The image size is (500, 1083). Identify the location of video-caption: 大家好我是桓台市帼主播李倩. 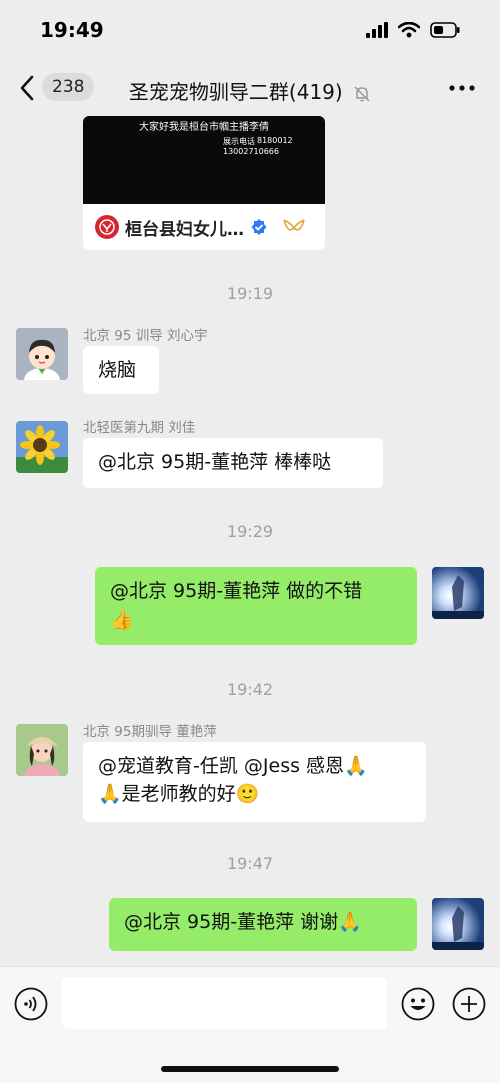
(204, 127).